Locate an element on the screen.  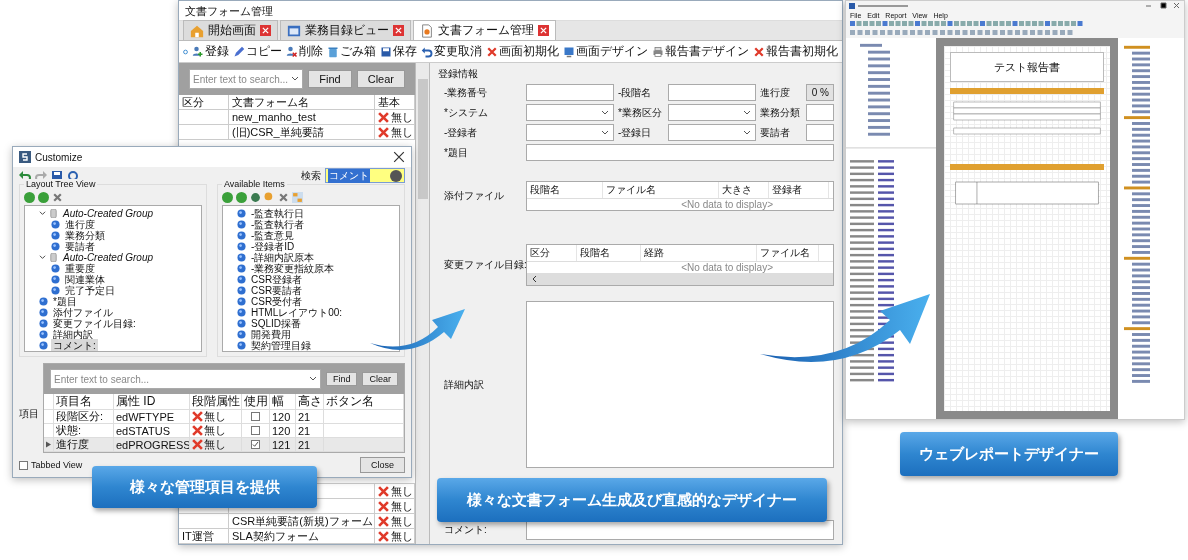
undo-icon is located at coordinates (427, 51).